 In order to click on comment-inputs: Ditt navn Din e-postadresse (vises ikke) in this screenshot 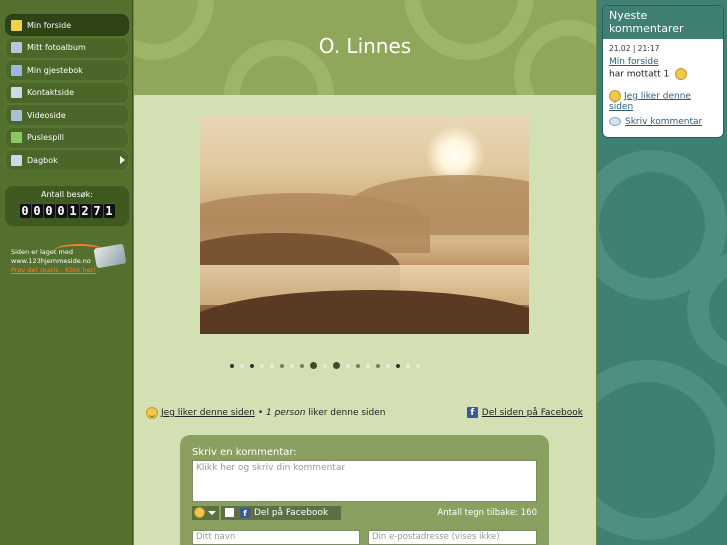, I will do `click(364, 537)`.